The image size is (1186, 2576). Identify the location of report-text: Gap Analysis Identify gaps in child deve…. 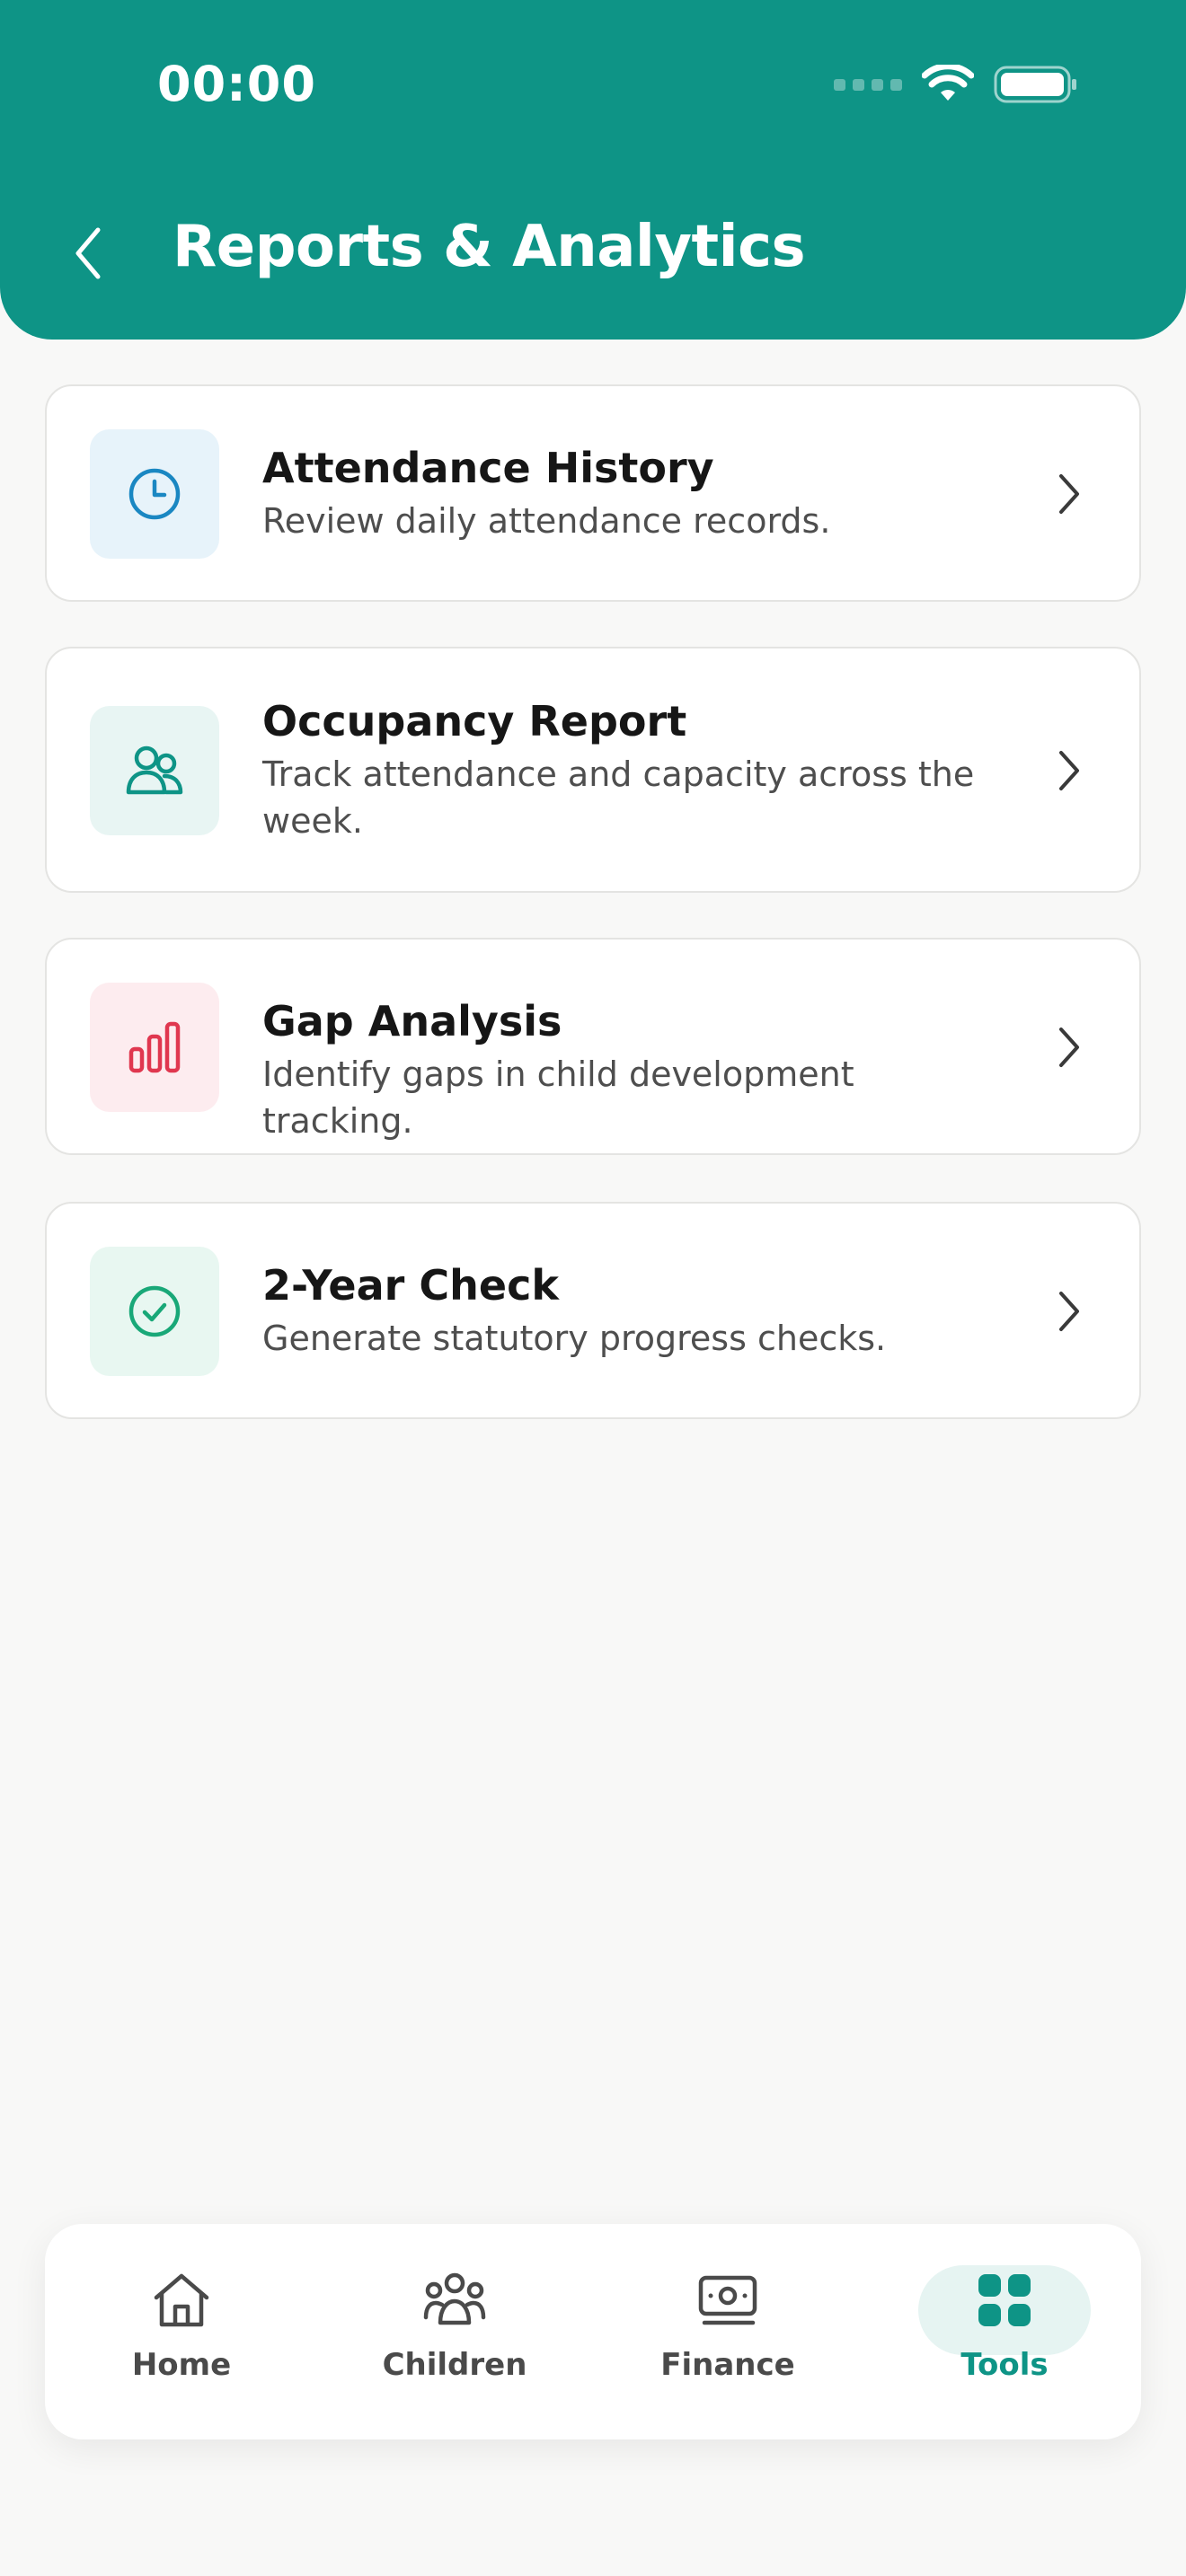
(633, 1069).